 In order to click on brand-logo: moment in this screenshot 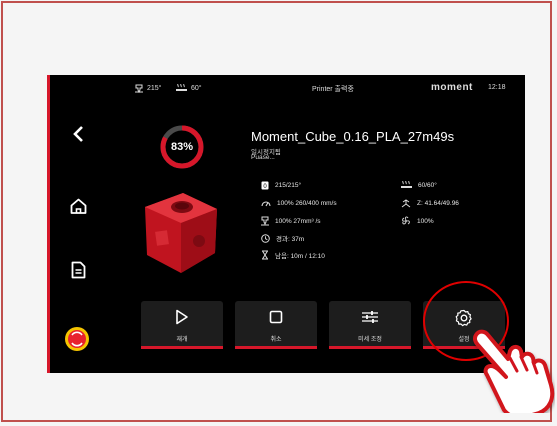, I will do `click(452, 87)`.